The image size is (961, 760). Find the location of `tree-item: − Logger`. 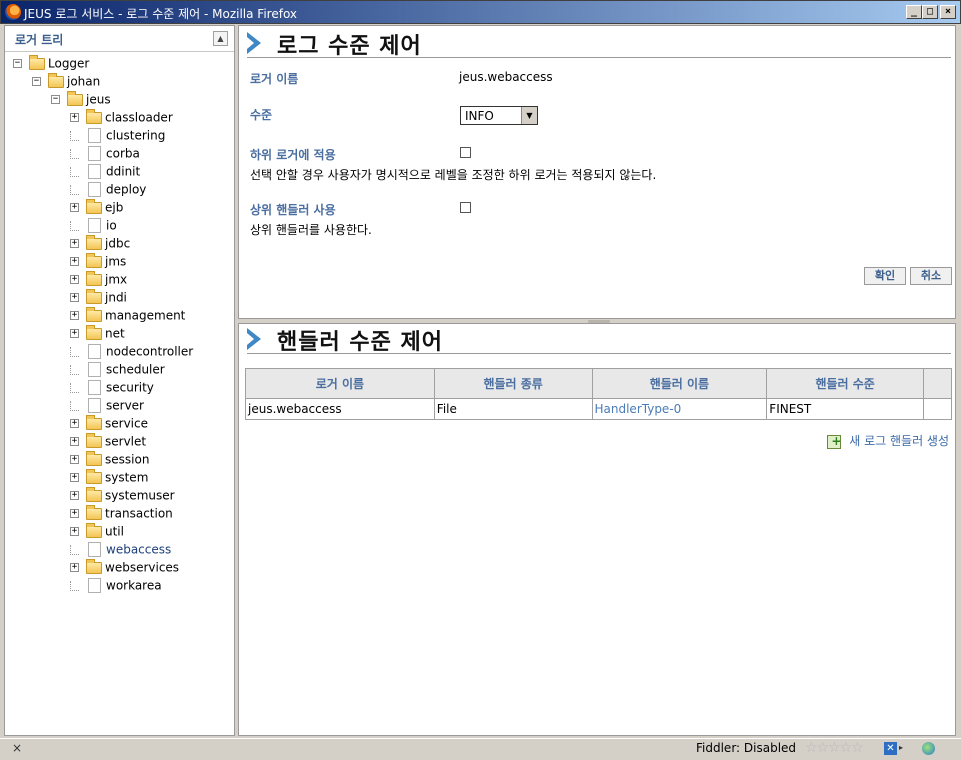

tree-item: − Logger is located at coordinates (51, 64).